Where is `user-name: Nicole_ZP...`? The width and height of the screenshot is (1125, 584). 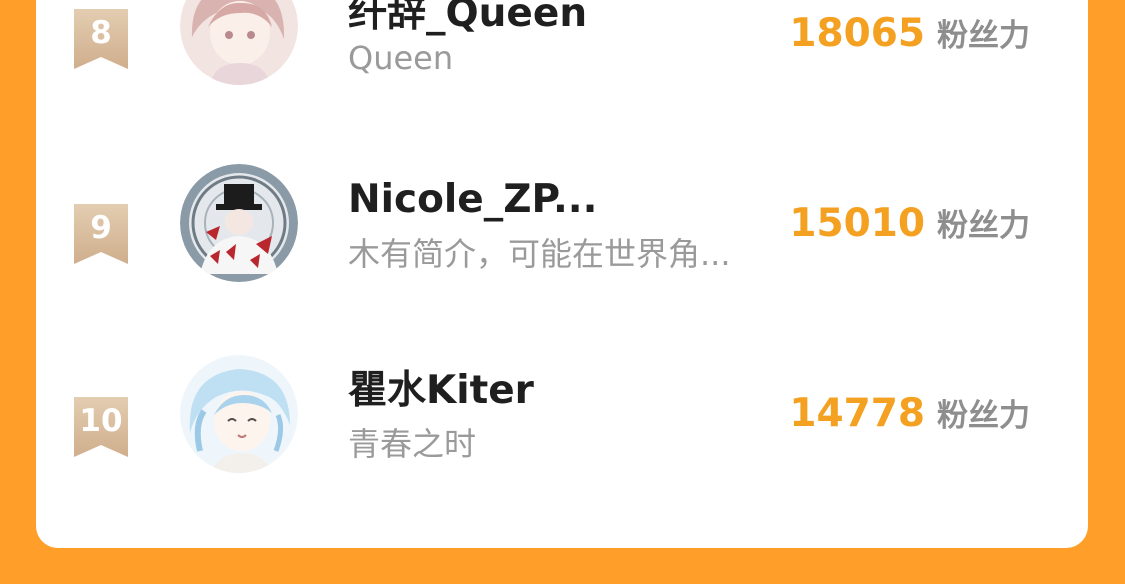 user-name: Nicole_ZP... is located at coordinates (472, 200).